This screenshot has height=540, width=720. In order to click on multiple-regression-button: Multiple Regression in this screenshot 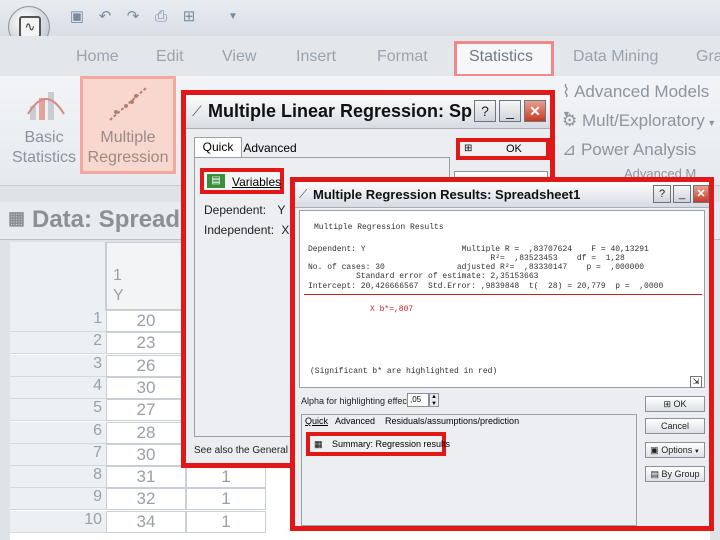, I will do `click(128, 148)`.